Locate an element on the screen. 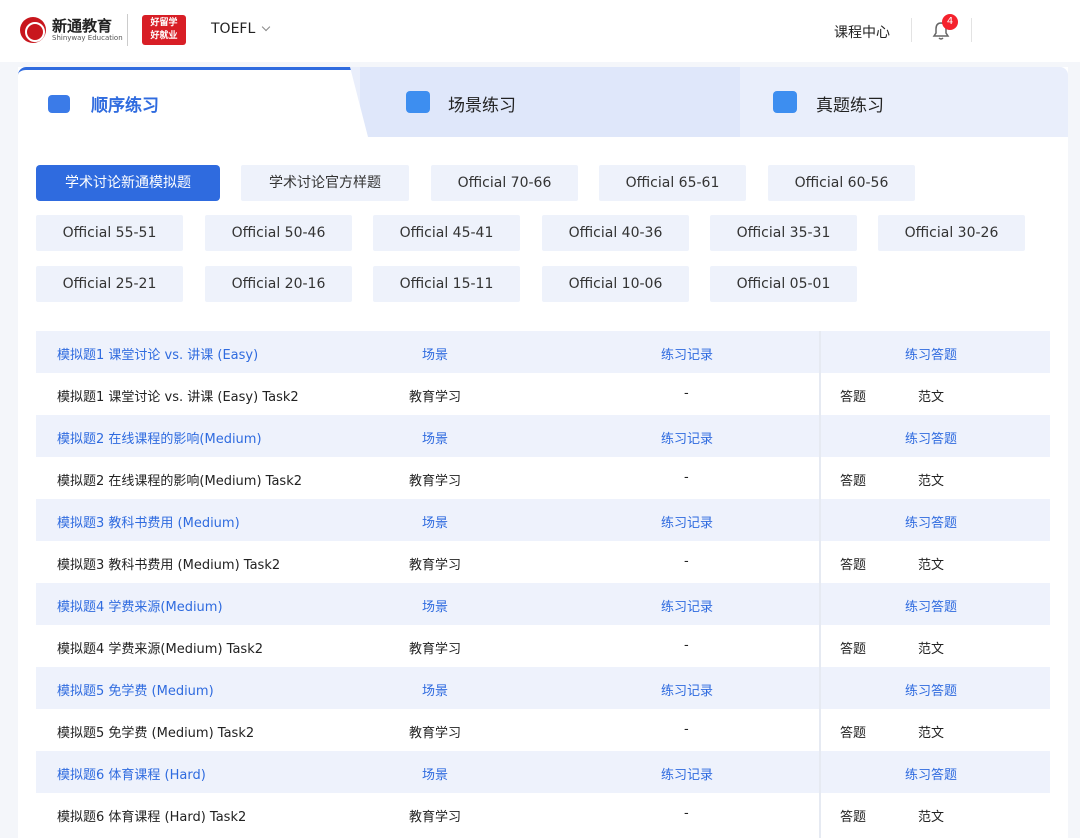 Image resolution: width=1080 pixels, height=838 pixels. notification-badge: 4 is located at coordinates (950, 22).